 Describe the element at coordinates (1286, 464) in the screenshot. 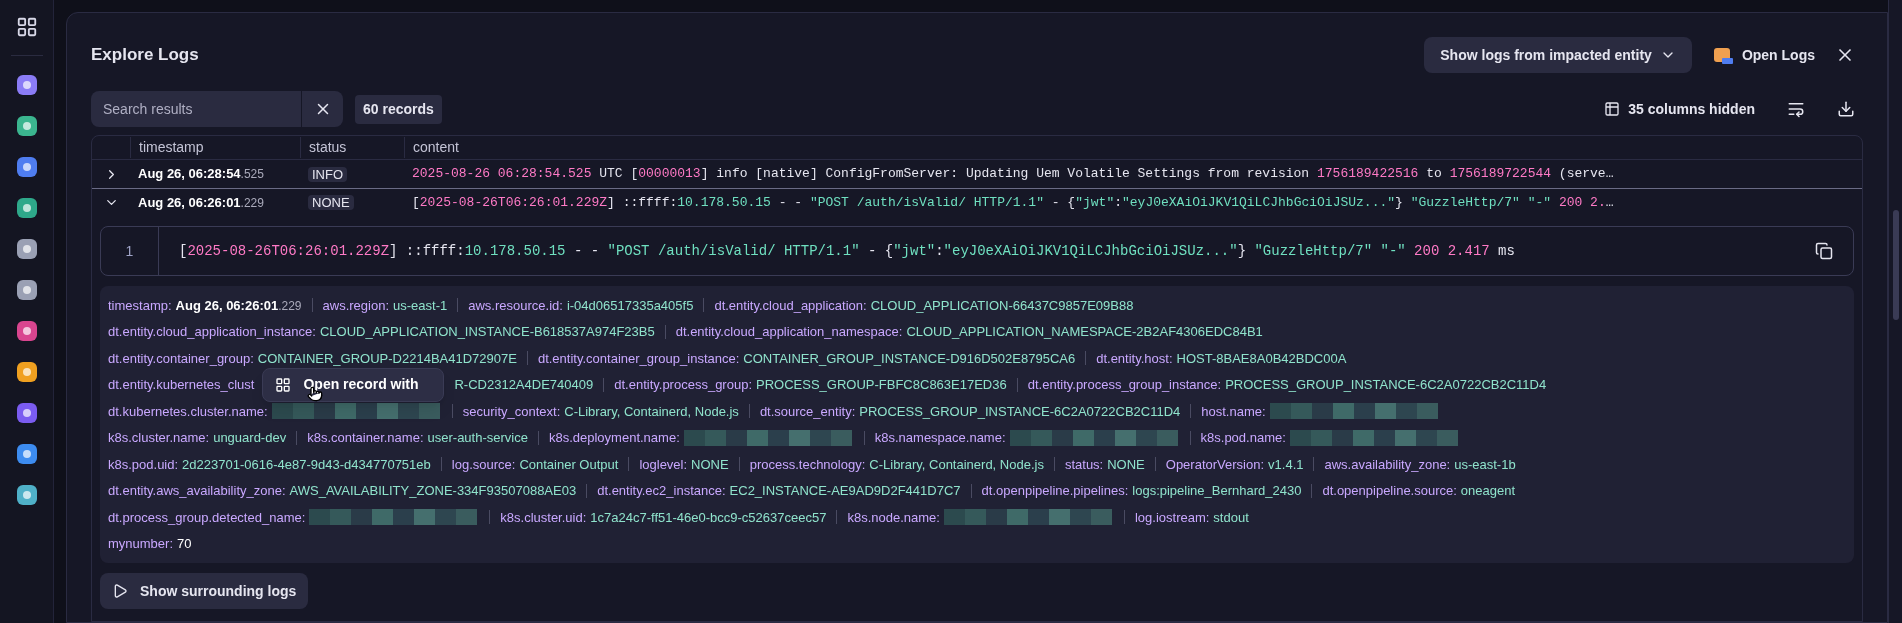

I see `attribute-value: v1.4.1` at that location.